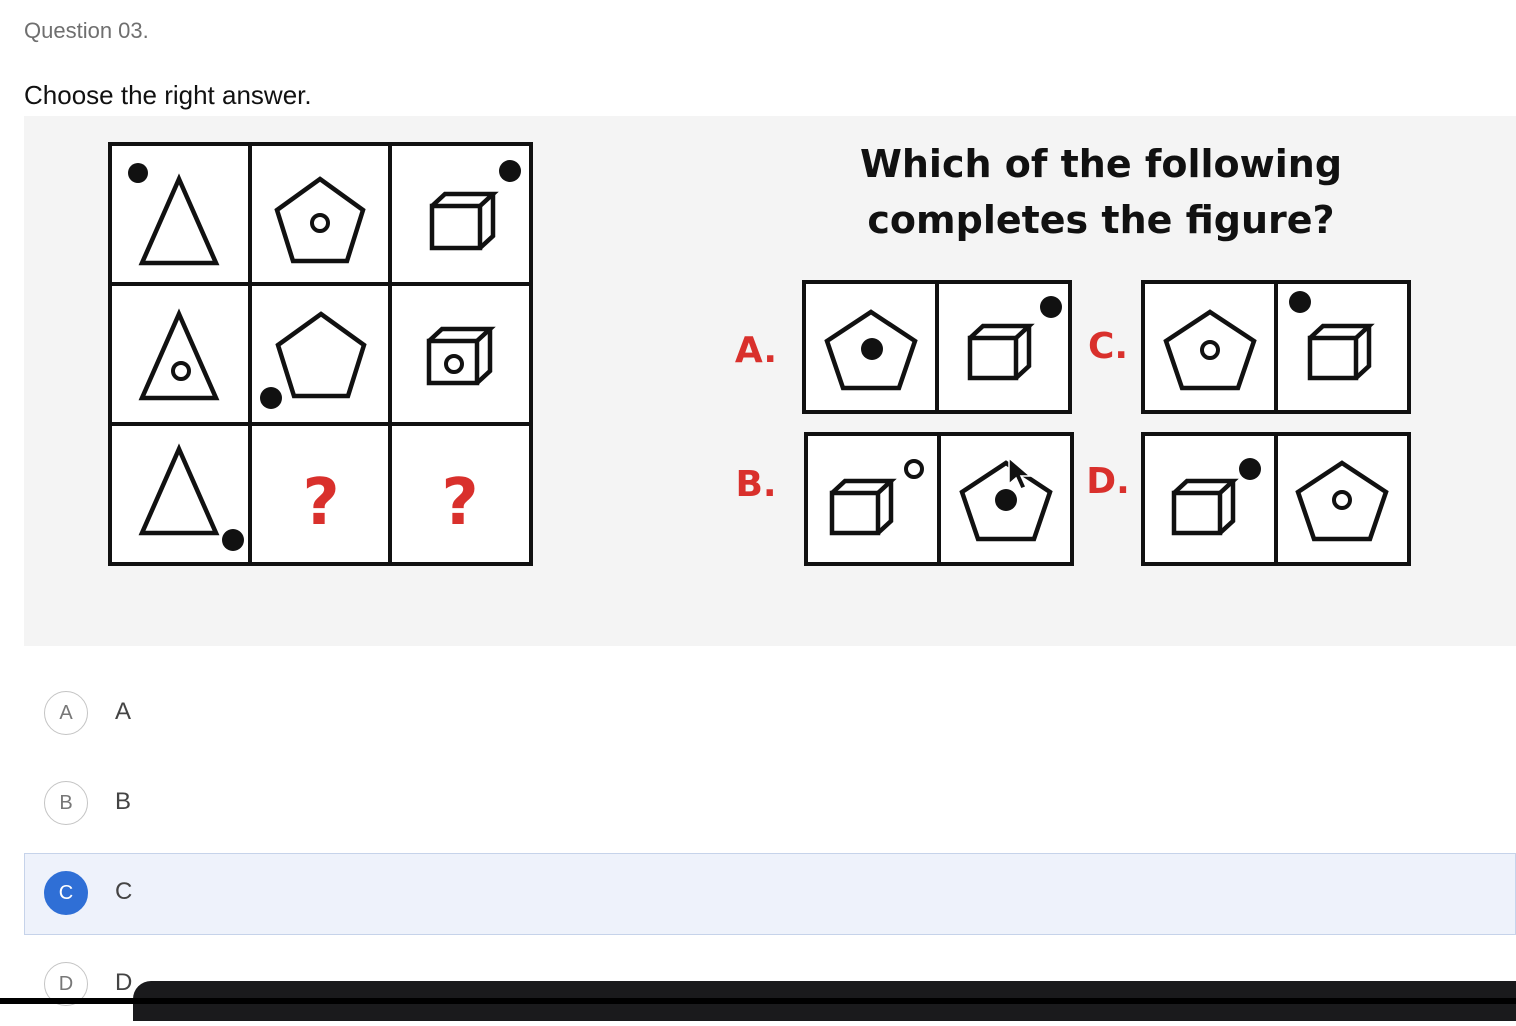 Image resolution: width=1516 pixels, height=1026 pixels. I want to click on option-d-figure, so click(1276, 499).